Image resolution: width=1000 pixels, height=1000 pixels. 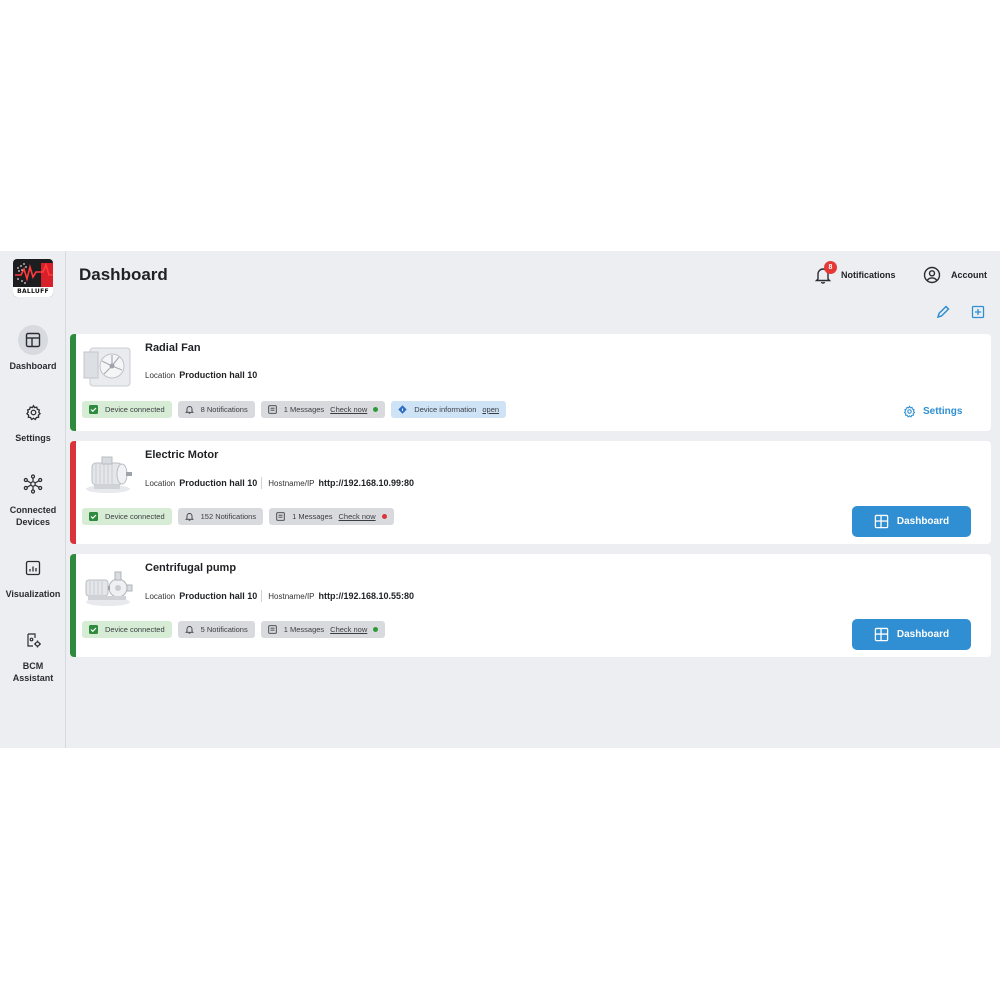 I want to click on chip-label: 152 Notifications, so click(x=228, y=516).